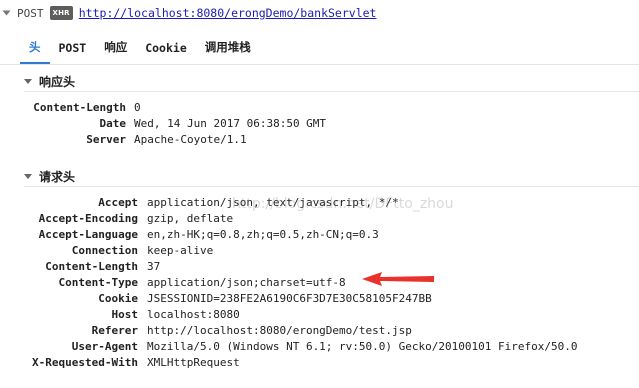  Describe the element at coordinates (88, 218) in the screenshot. I see `header-name: Accept-Encoding` at that location.